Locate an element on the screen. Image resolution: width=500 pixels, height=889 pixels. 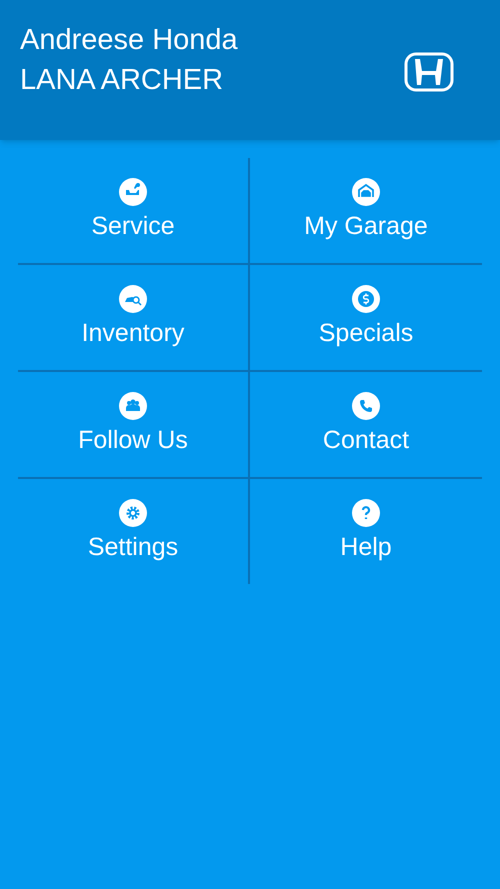
garage-icon is located at coordinates (366, 192).